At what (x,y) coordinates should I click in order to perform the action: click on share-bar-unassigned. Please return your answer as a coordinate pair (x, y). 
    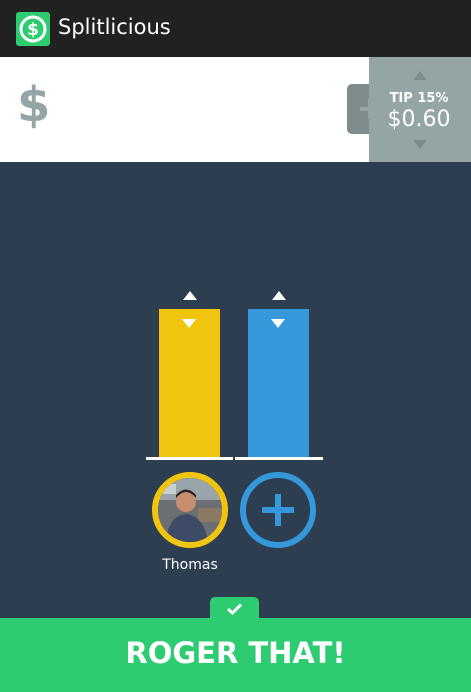
    Looking at the image, I should click on (278, 383).